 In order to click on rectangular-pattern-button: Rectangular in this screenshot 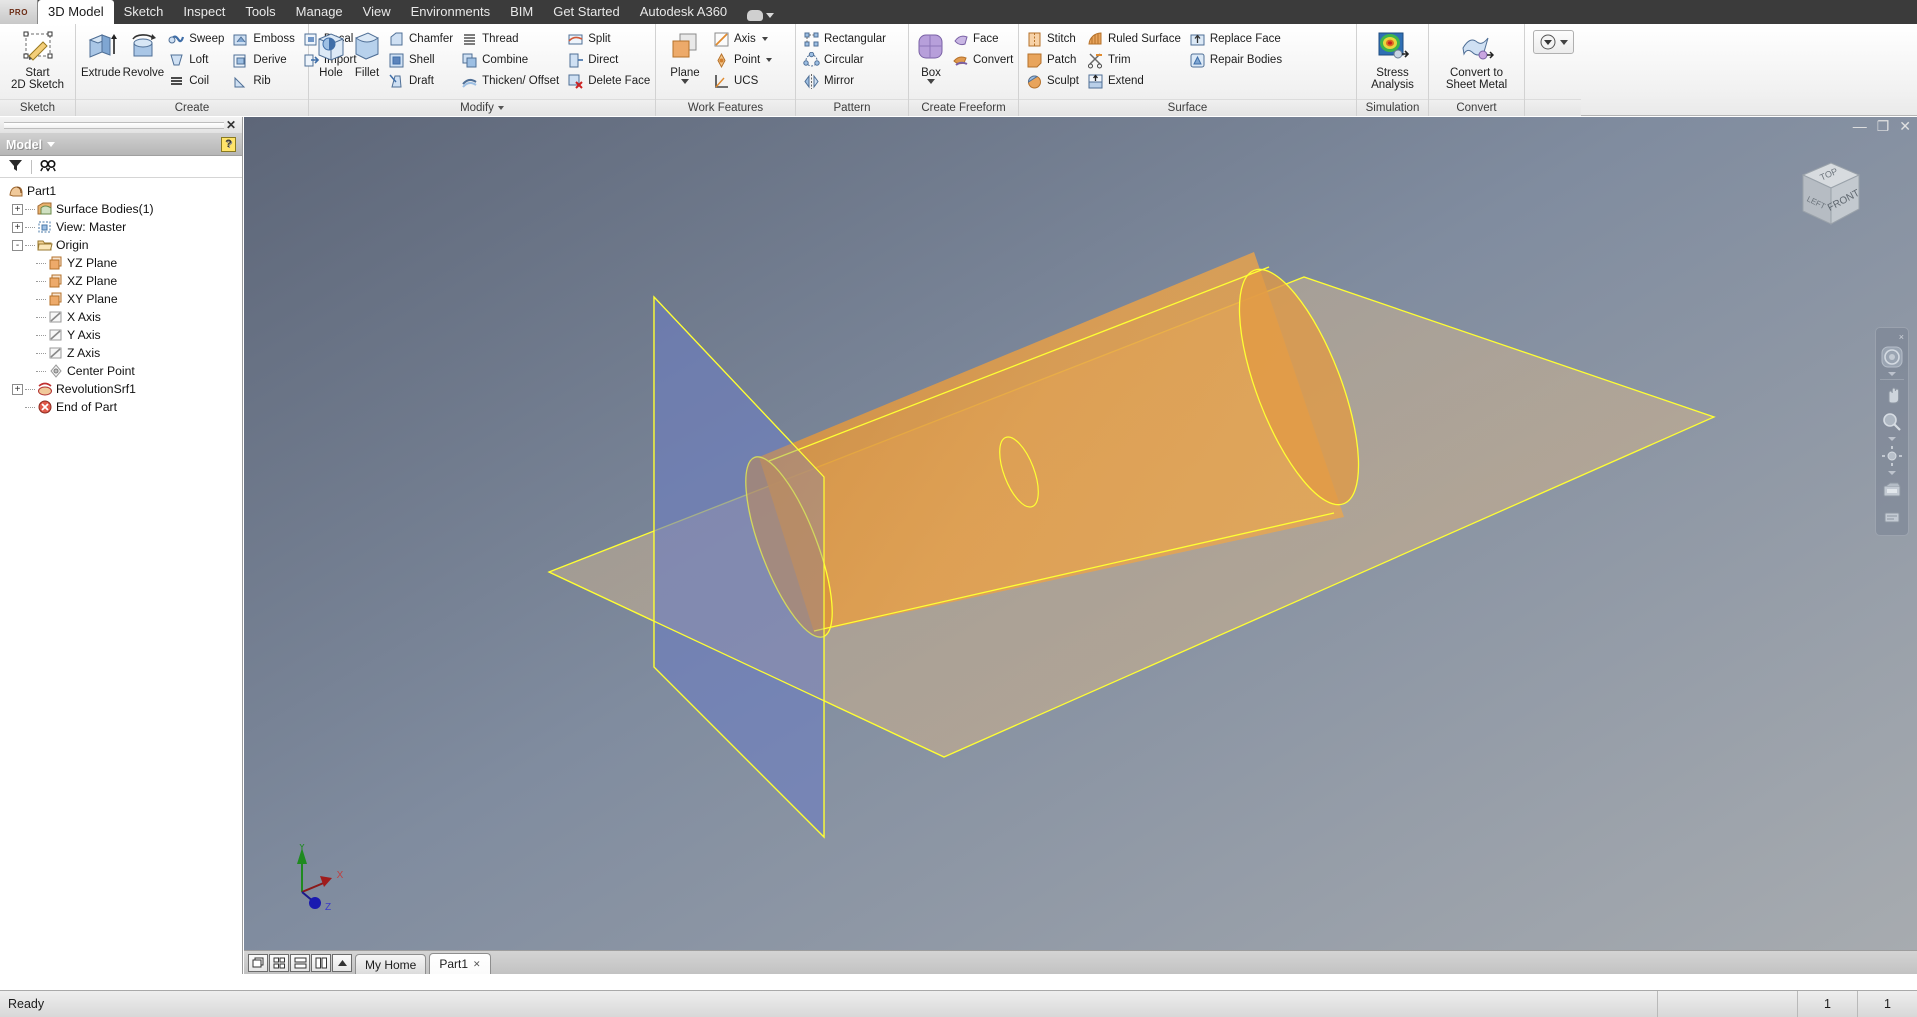, I will do `click(845, 39)`.